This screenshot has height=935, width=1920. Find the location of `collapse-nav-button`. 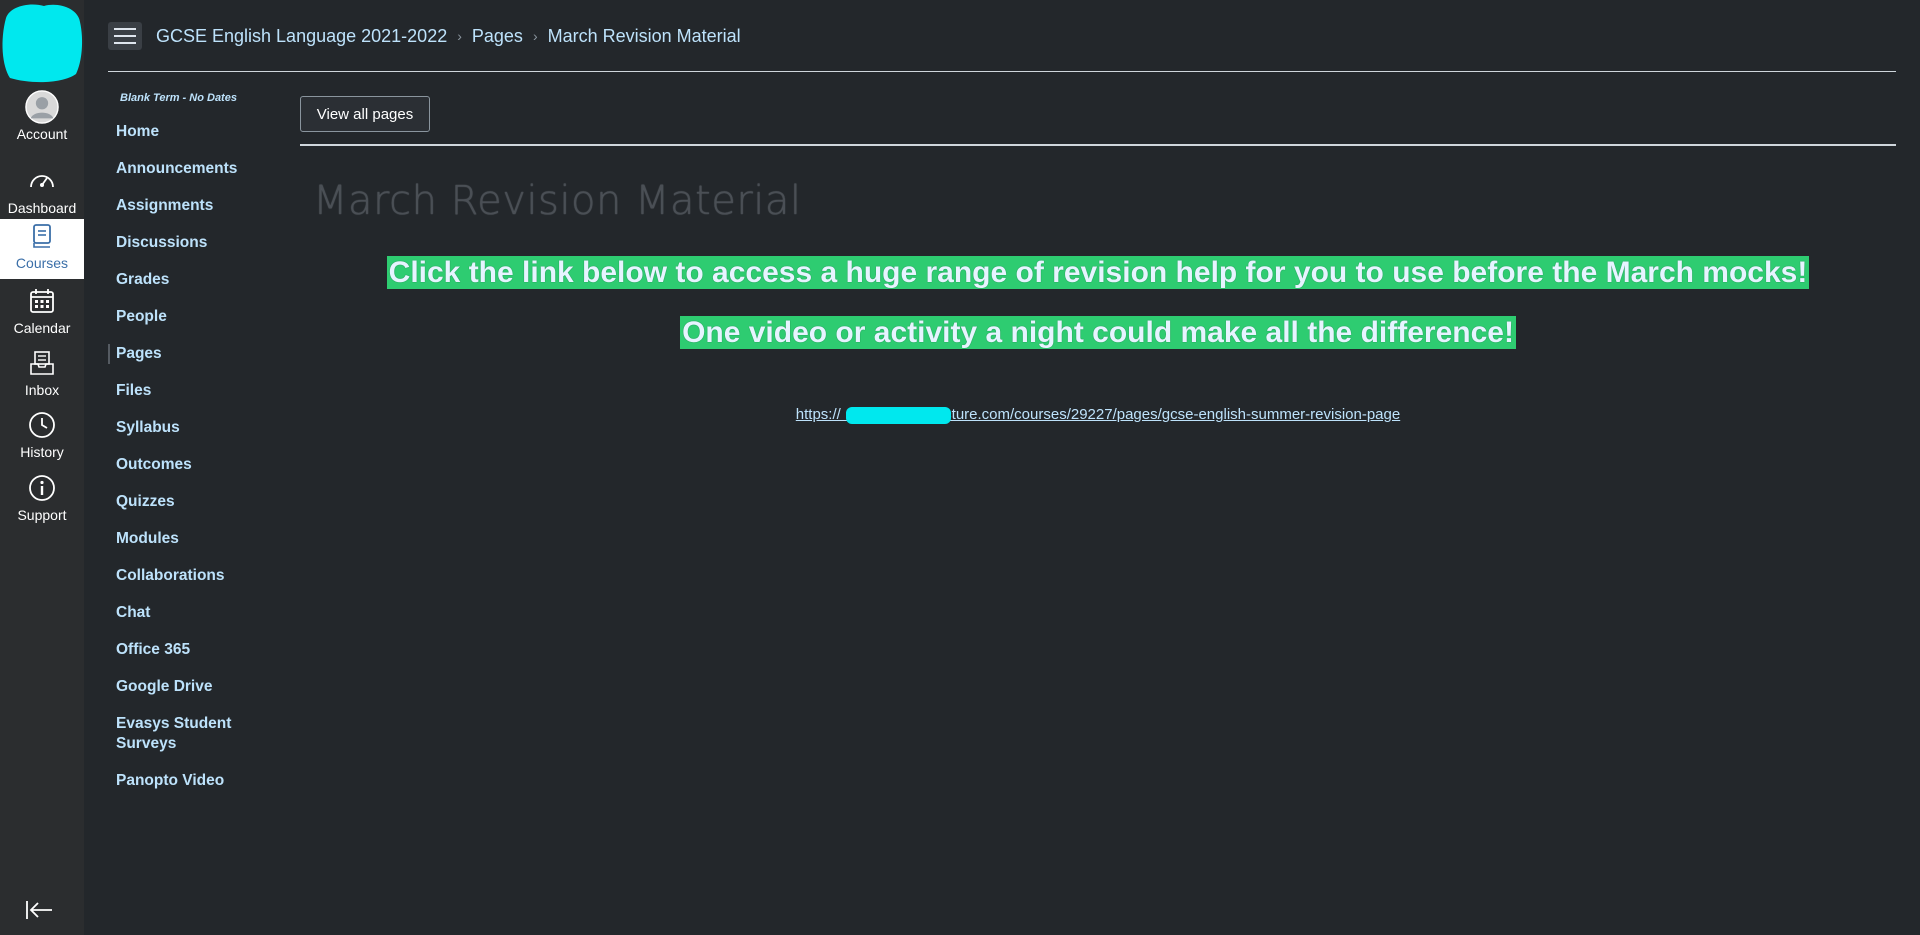

collapse-nav-button is located at coordinates (42, 910).